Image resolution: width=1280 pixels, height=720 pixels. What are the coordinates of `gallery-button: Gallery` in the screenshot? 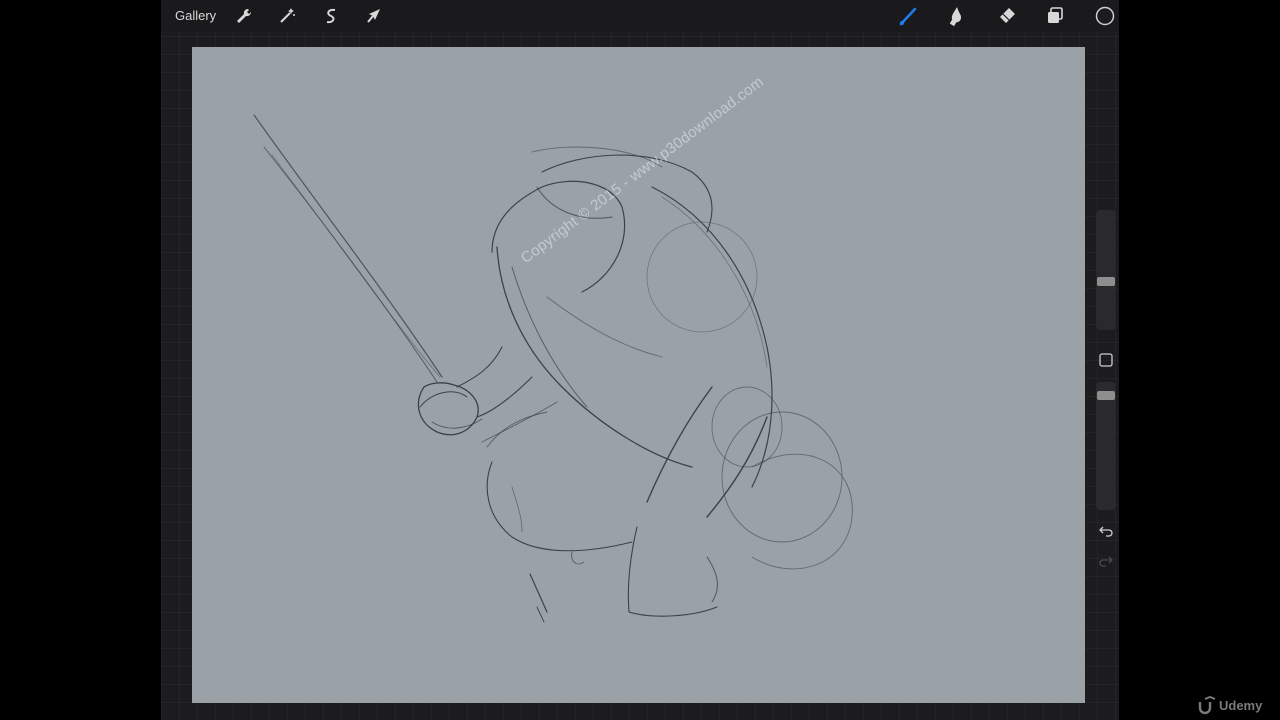 It's located at (195, 15).